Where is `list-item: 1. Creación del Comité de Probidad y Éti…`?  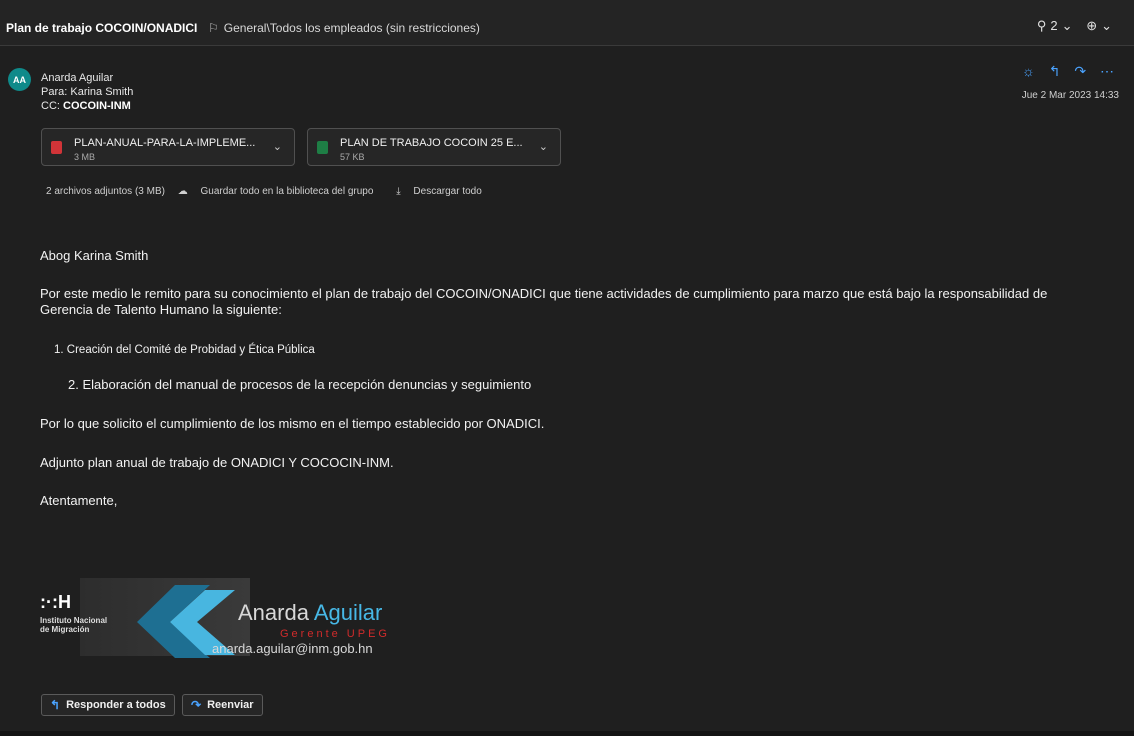 list-item: 1. Creación del Comité de Probidad y Éti… is located at coordinates (184, 350).